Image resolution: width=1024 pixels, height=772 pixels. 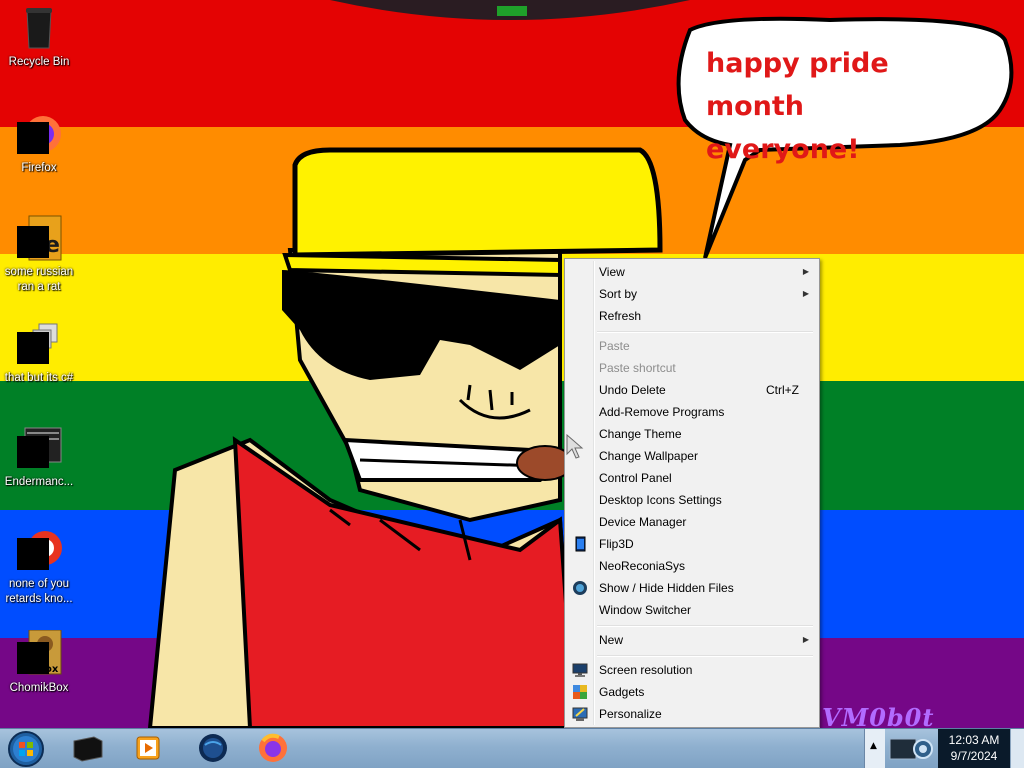 What do you see at coordinates (637, 368) in the screenshot?
I see `menu-item-paste-shortcut: Paste shortcut` at bounding box center [637, 368].